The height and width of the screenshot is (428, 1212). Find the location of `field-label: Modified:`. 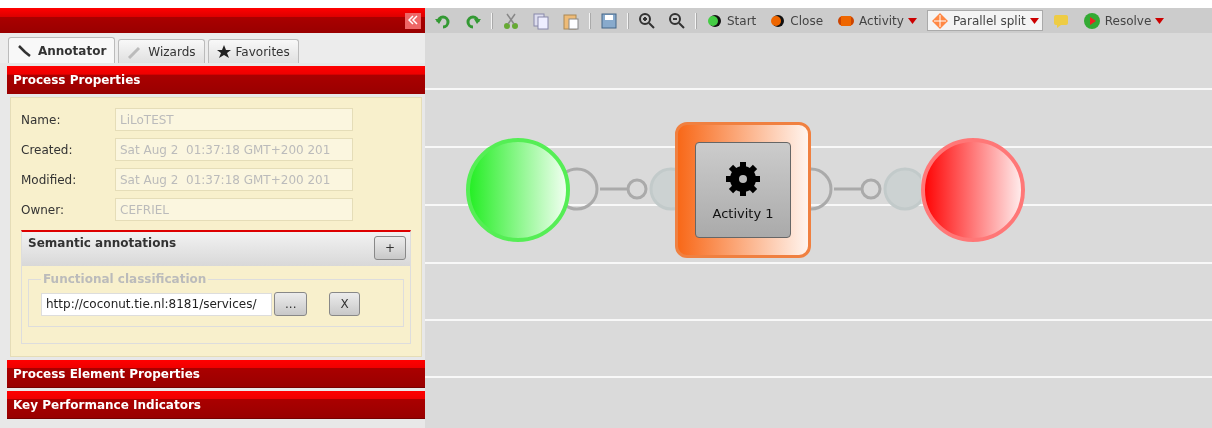

field-label: Modified: is located at coordinates (49, 179).